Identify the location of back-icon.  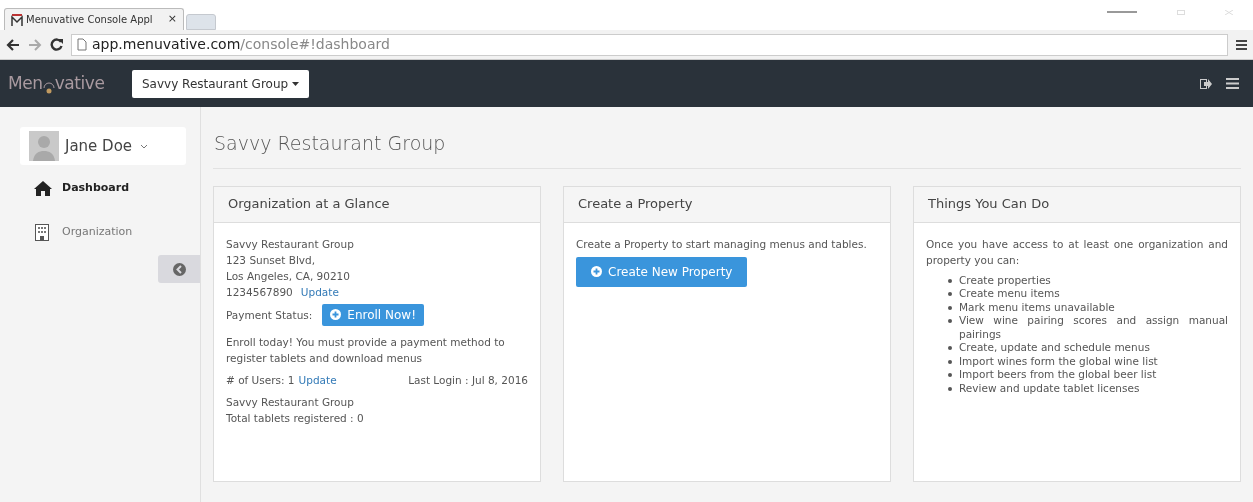
(13, 44).